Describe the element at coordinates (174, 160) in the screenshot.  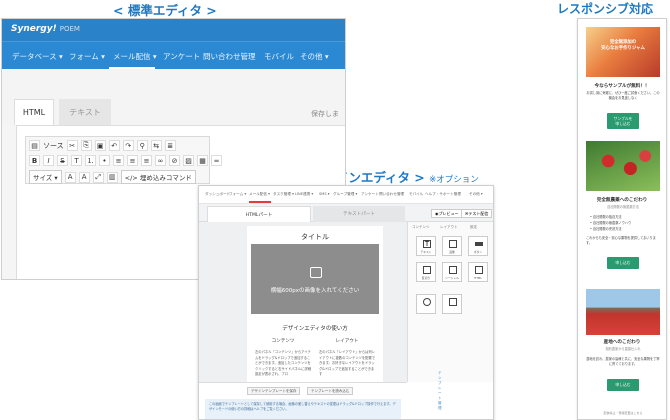
I see `unlink-icon: ⊘` at that location.